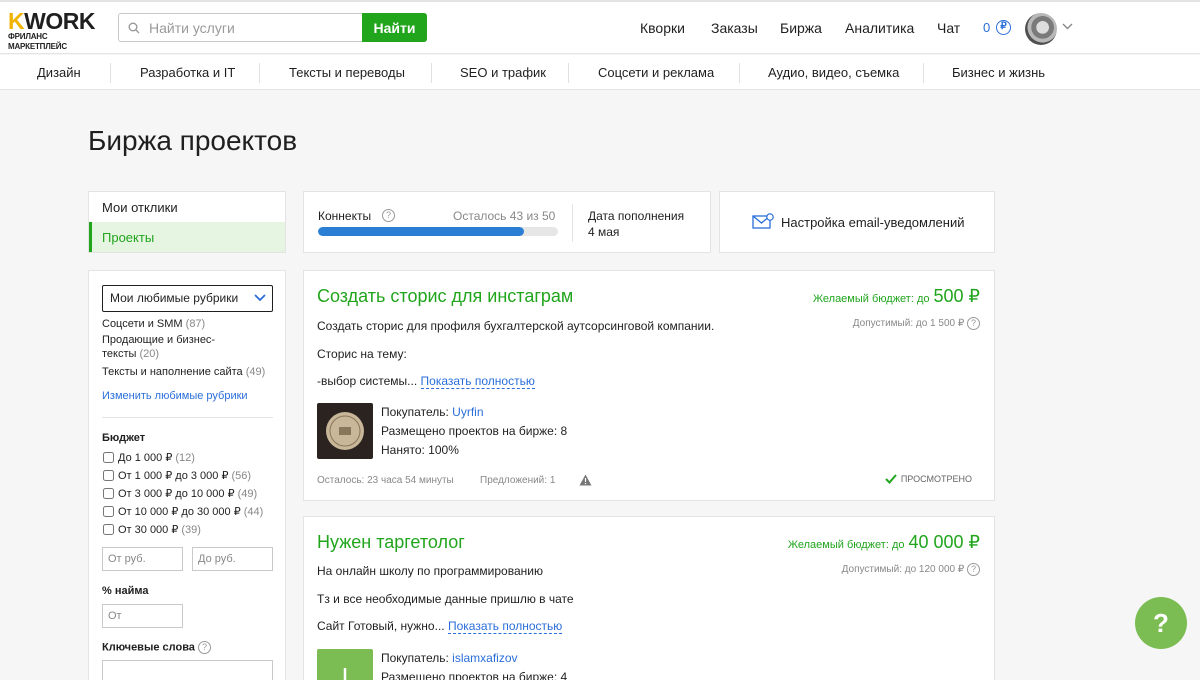 This screenshot has height=680, width=1200. I want to click on ruble-coin-icon: ₽, so click(1003, 27).